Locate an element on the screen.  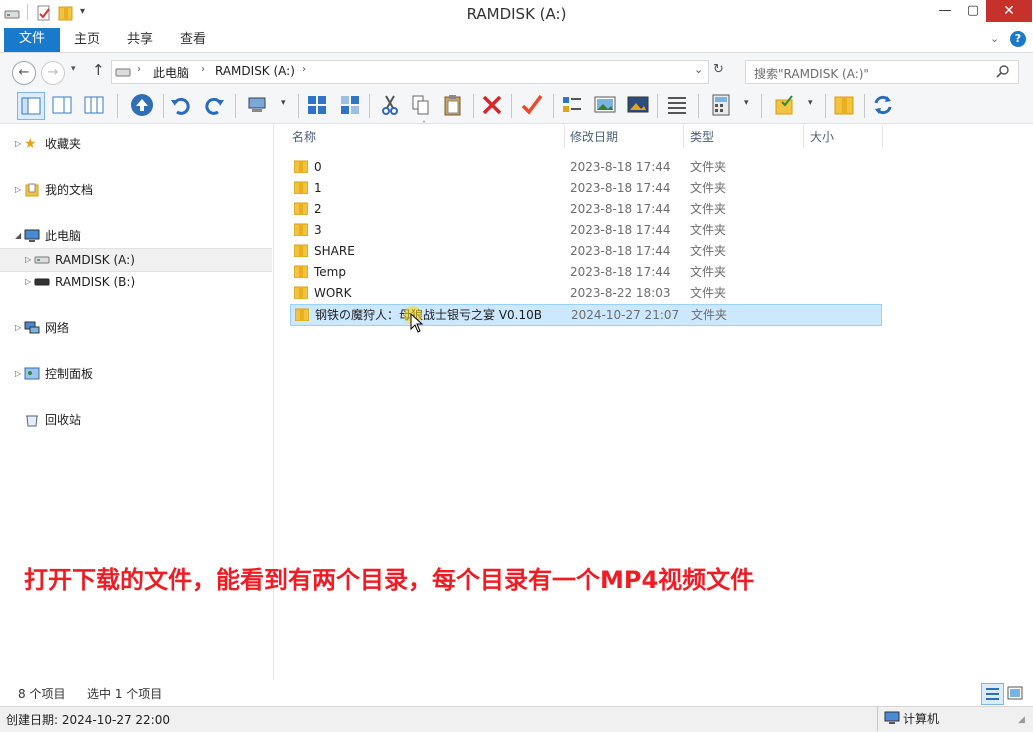
file-row: 0 2023-8-18 17:44 文件夹 is located at coordinates (585, 167).